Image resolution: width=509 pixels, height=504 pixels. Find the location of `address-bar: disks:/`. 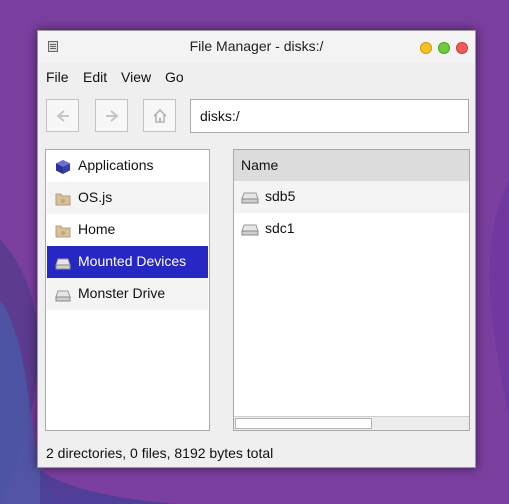

address-bar: disks:/ is located at coordinates (329, 116).